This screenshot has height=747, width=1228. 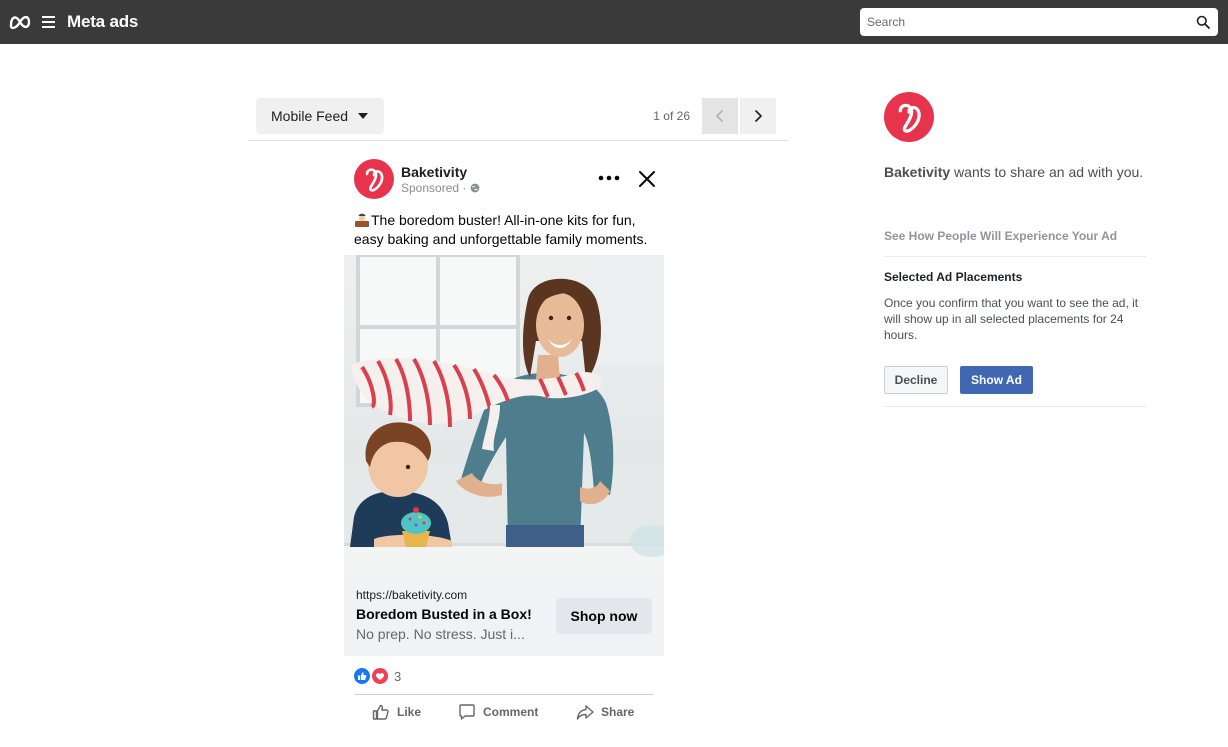 I want to click on share-button: Share, so click(x=604, y=712).